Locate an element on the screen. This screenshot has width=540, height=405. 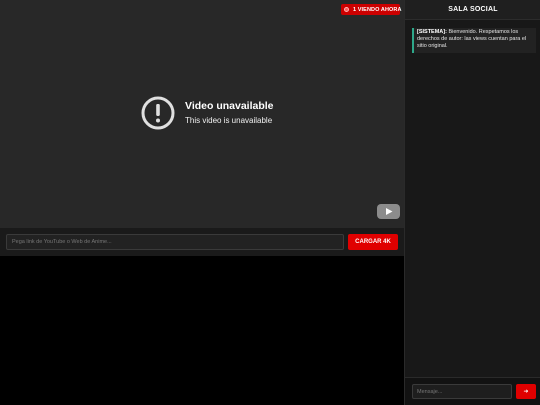
viewers-badge-label: 1 VIENDO AHORA is located at coordinates (377, 9).